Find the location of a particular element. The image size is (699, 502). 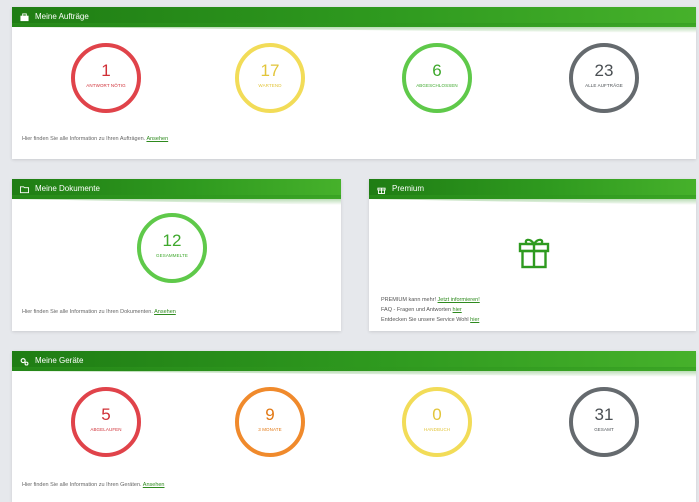

orders-header: Meine Aufträge is located at coordinates (354, 17).